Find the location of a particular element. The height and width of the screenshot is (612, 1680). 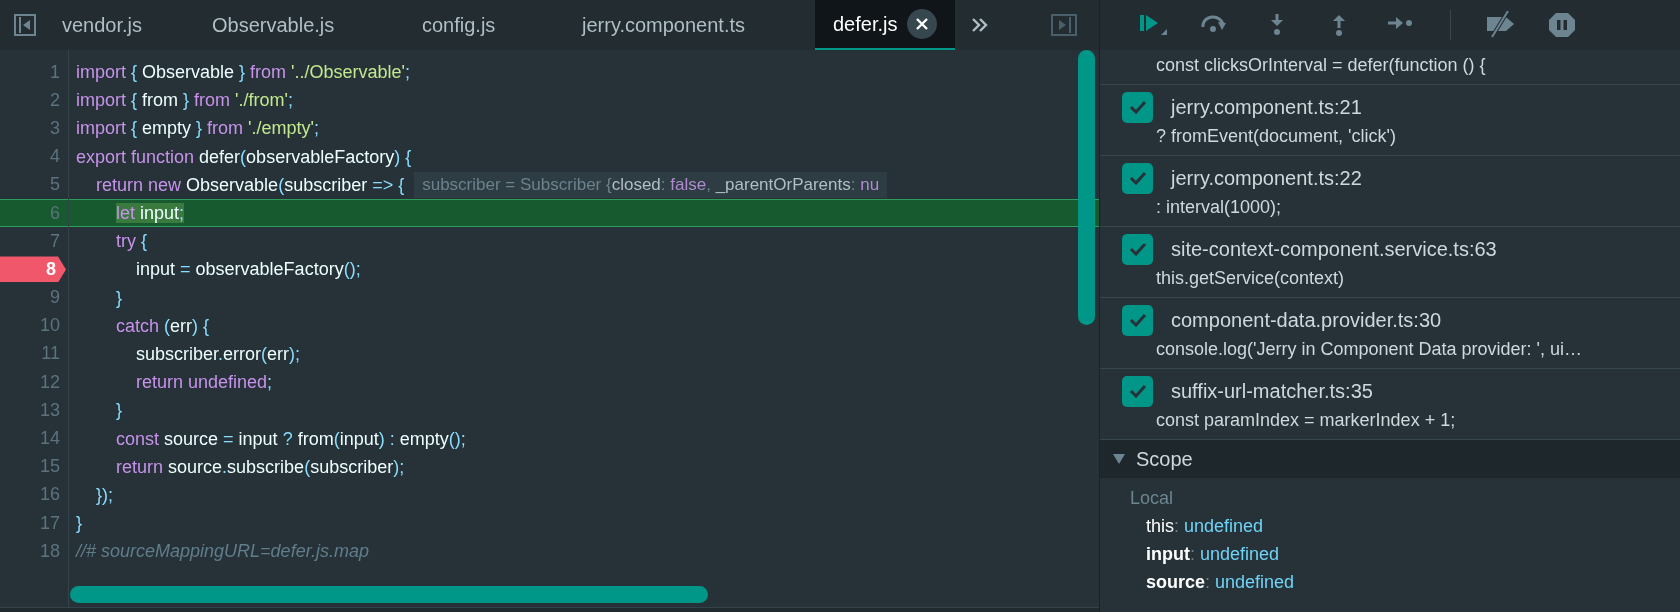

line-number: 14 is located at coordinates (49, 439).